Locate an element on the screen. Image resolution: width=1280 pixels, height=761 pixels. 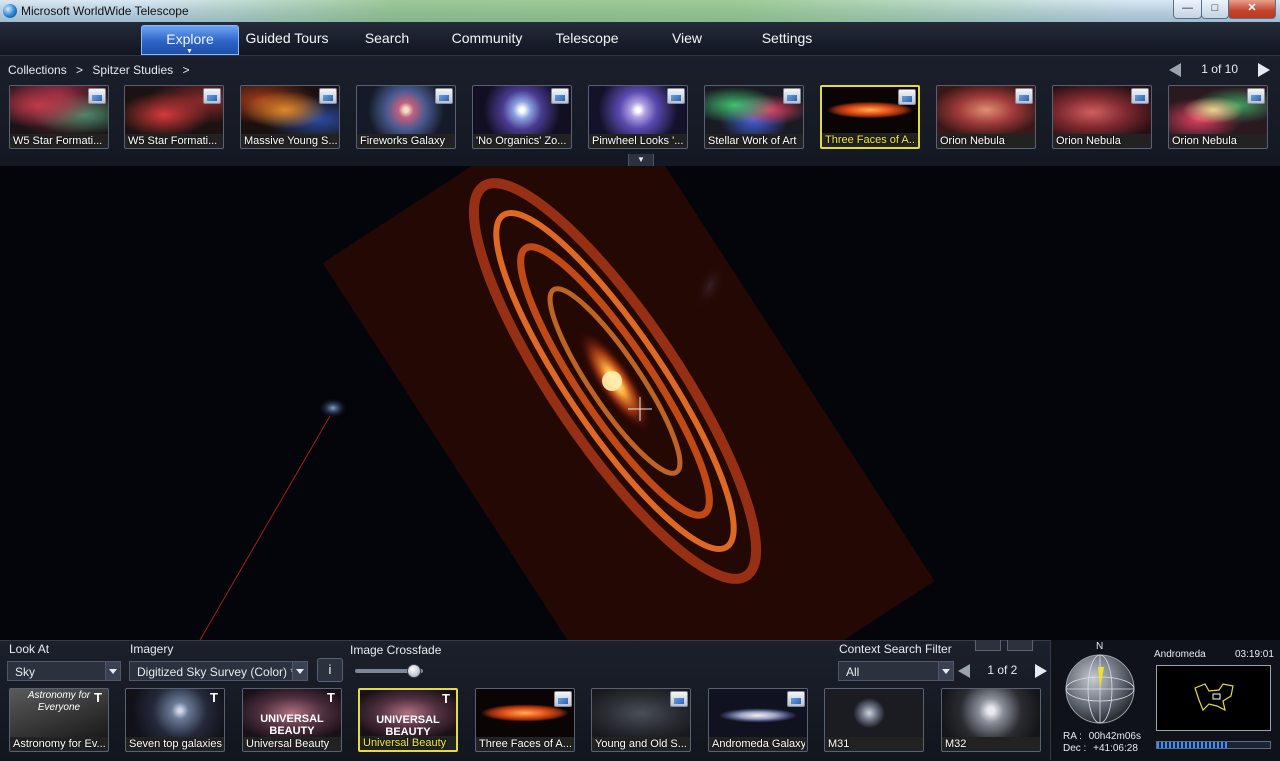
background-galaxy is located at coordinates (333, 408).